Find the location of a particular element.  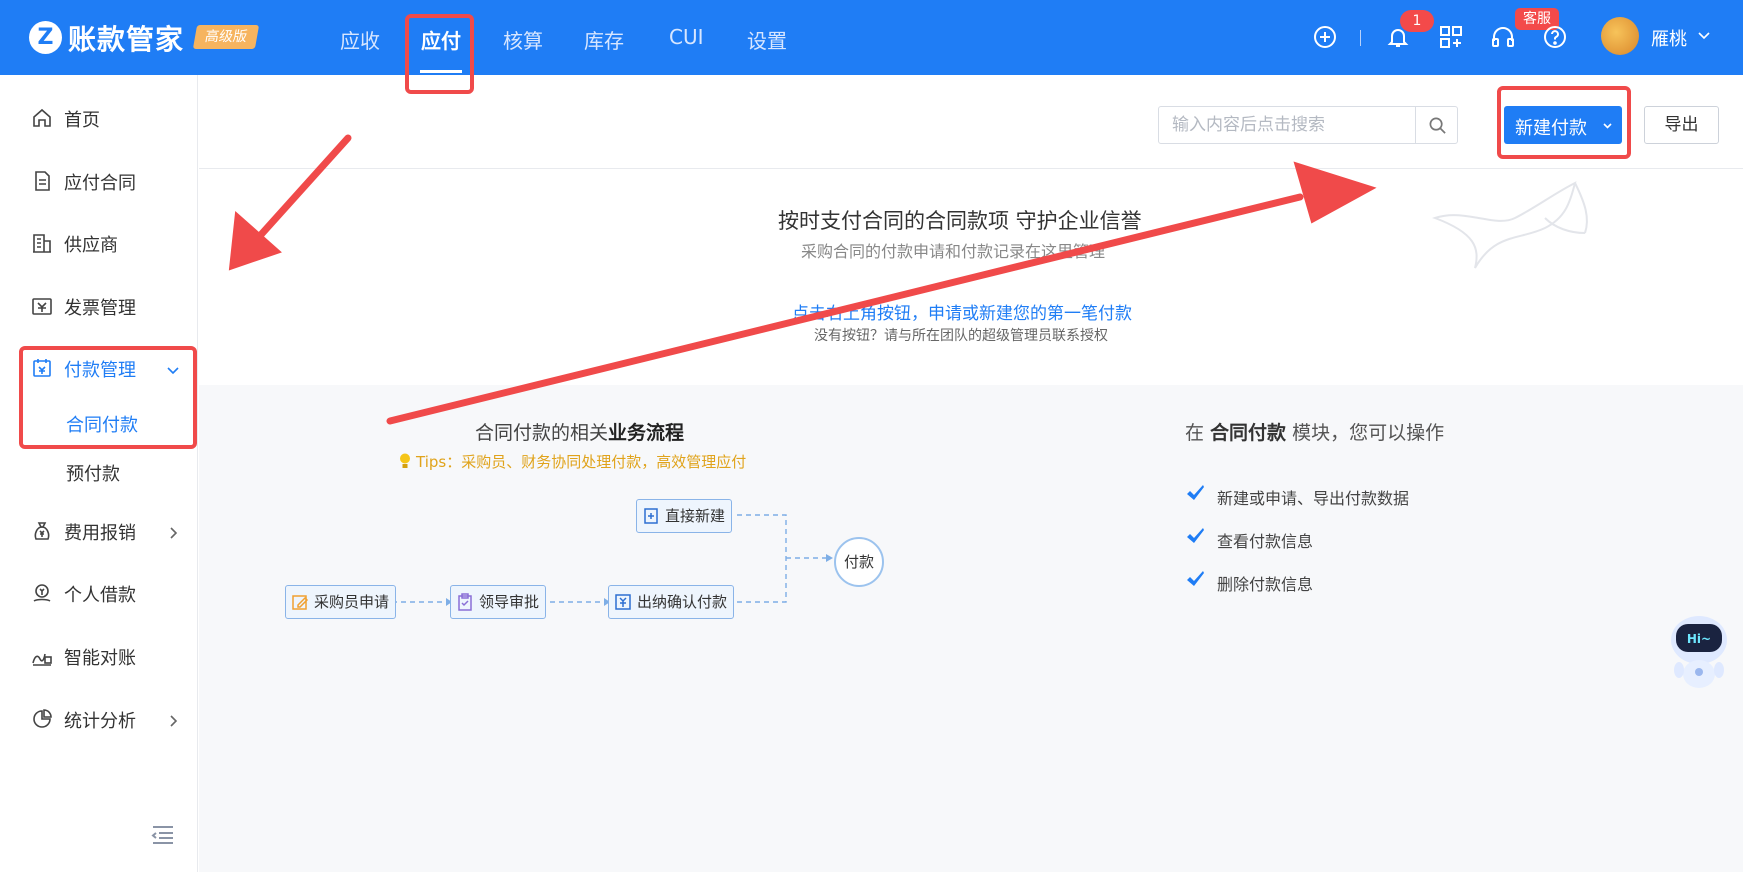

edit-icon is located at coordinates (300, 602).